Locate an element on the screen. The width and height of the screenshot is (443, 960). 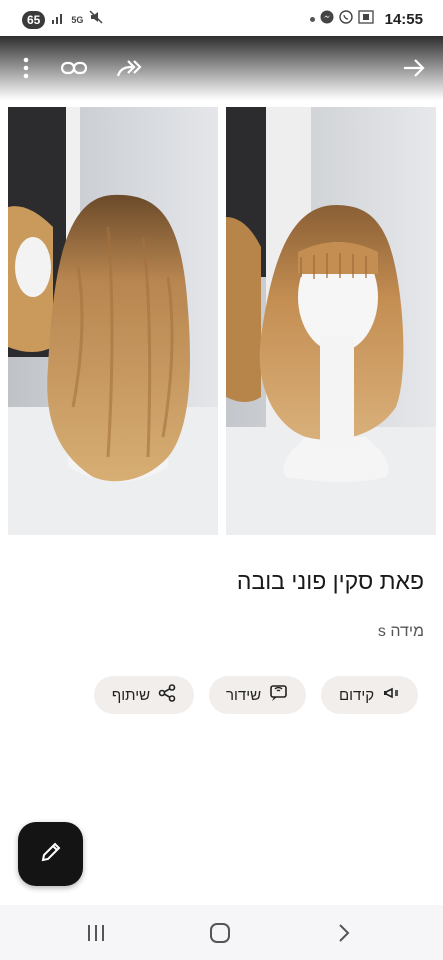
system-nav-bar is located at coordinates (221, 932).